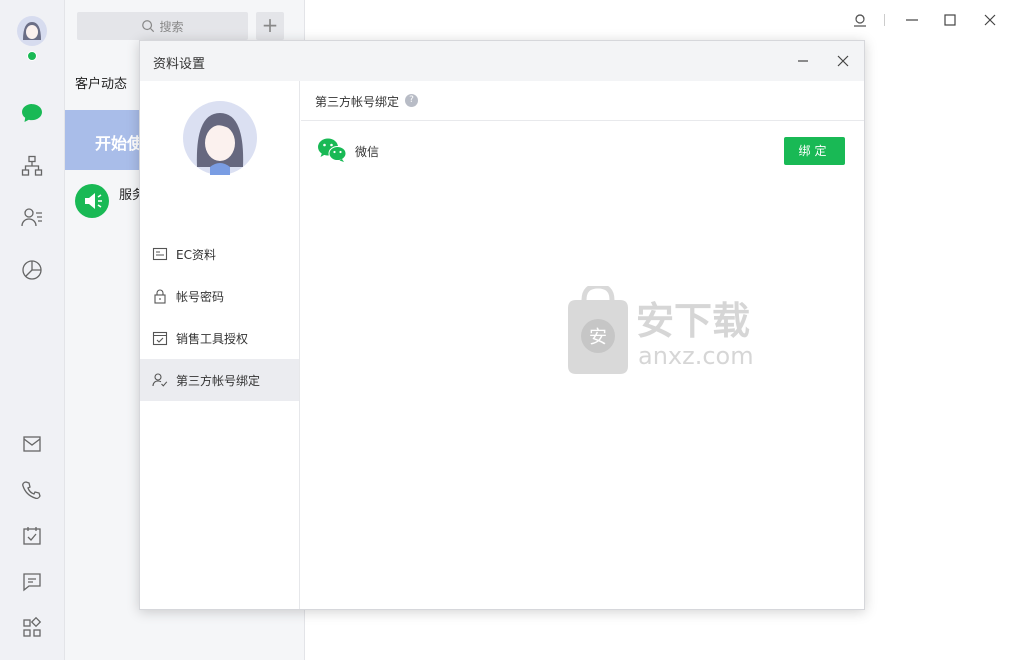 This screenshot has height=660, width=1010. I want to click on avatar-icon, so click(32, 31).